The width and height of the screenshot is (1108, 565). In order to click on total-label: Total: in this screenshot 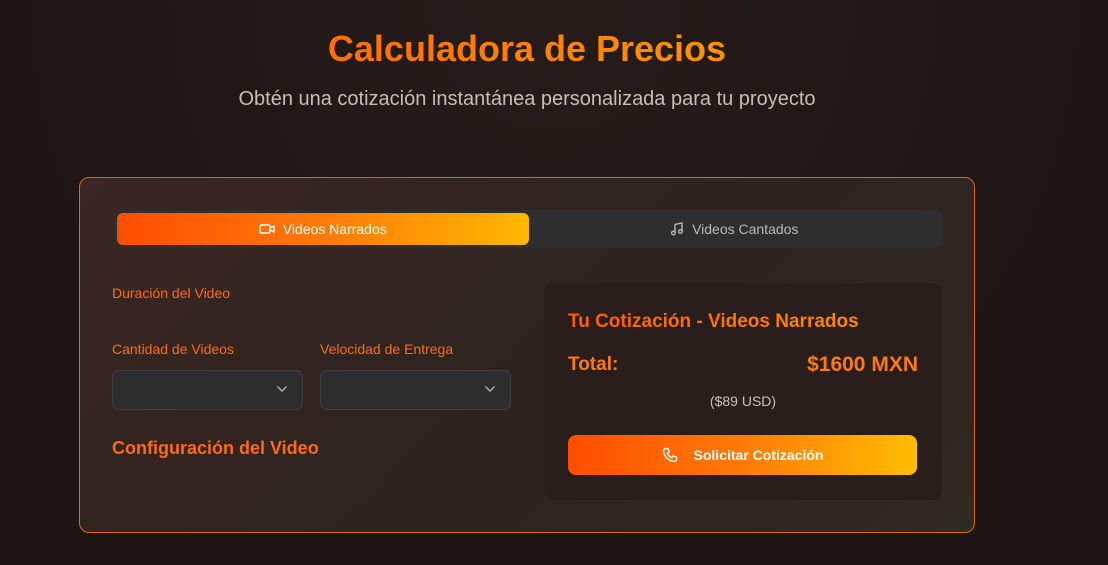, I will do `click(593, 364)`.